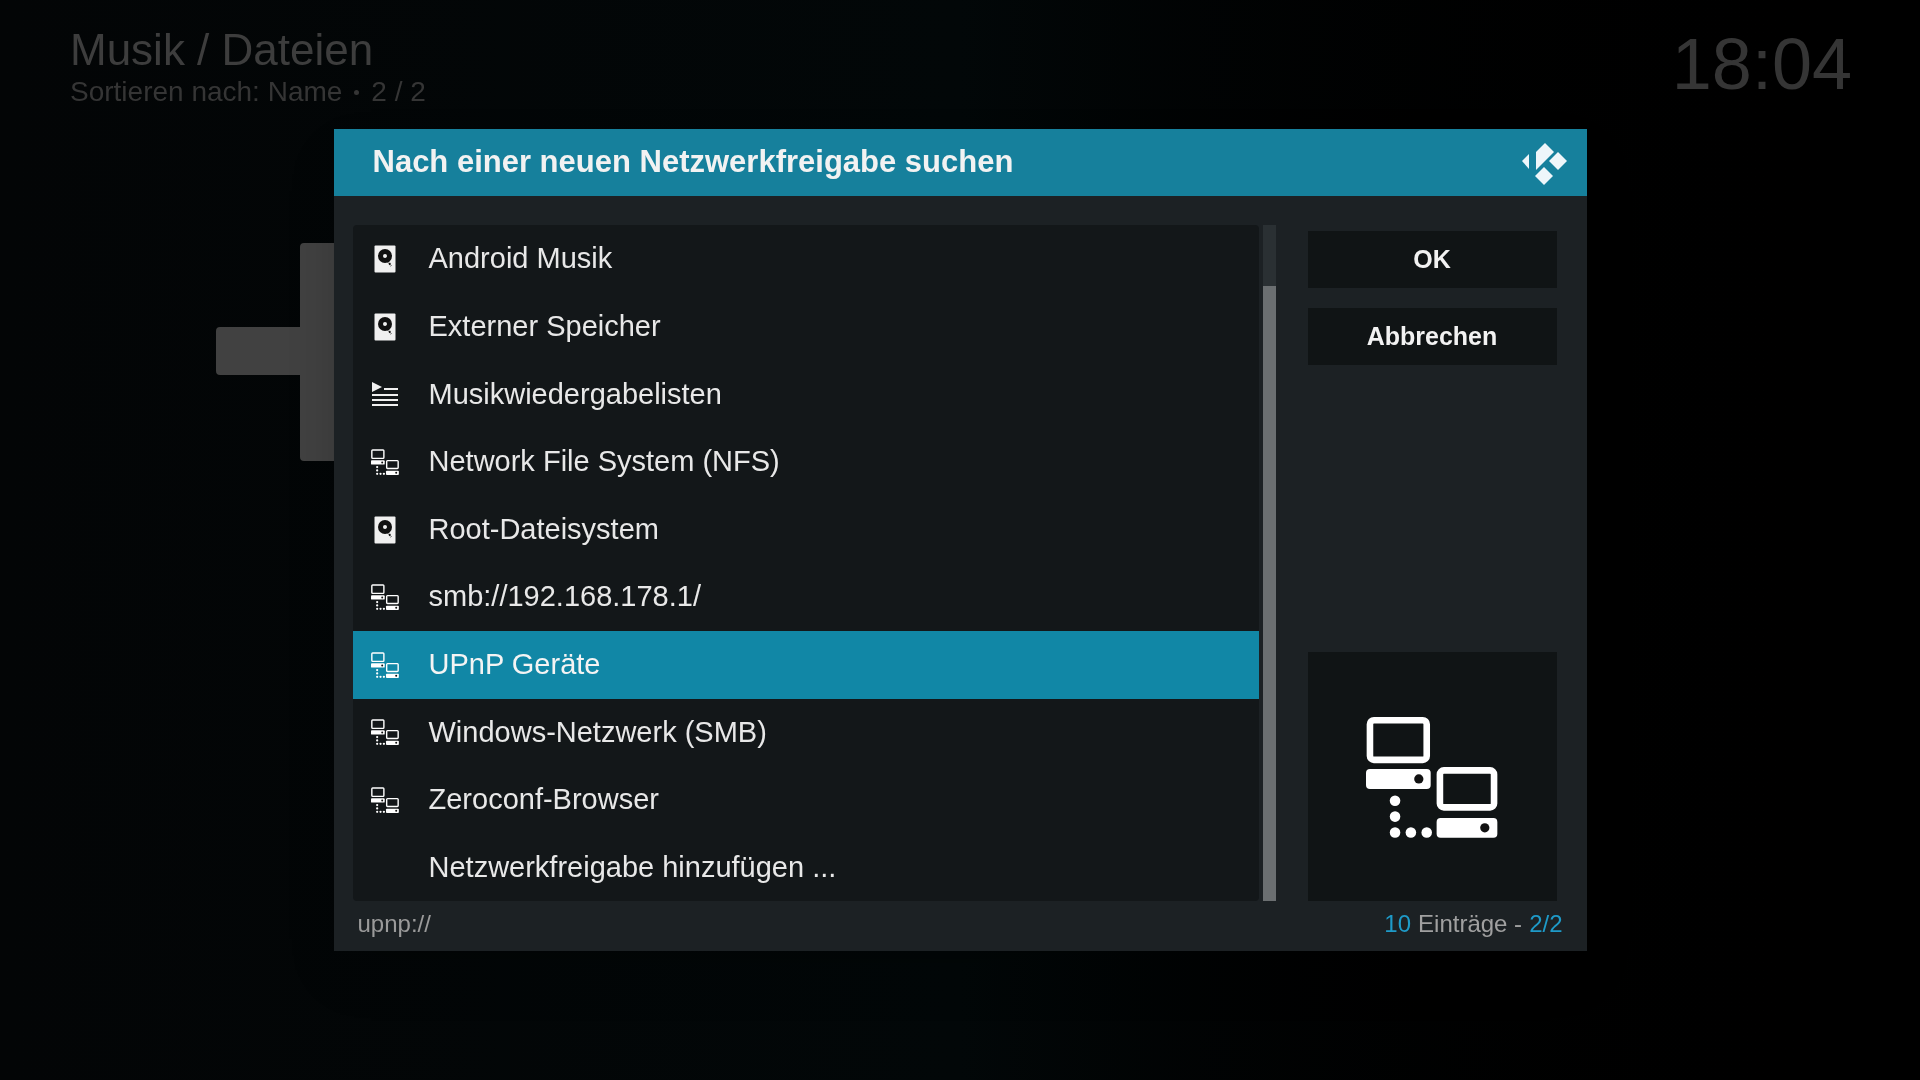 Image resolution: width=1920 pixels, height=1080 pixels. What do you see at coordinates (597, 732) in the screenshot?
I see `item-label: Windows-Netzwerk (SMB)` at bounding box center [597, 732].